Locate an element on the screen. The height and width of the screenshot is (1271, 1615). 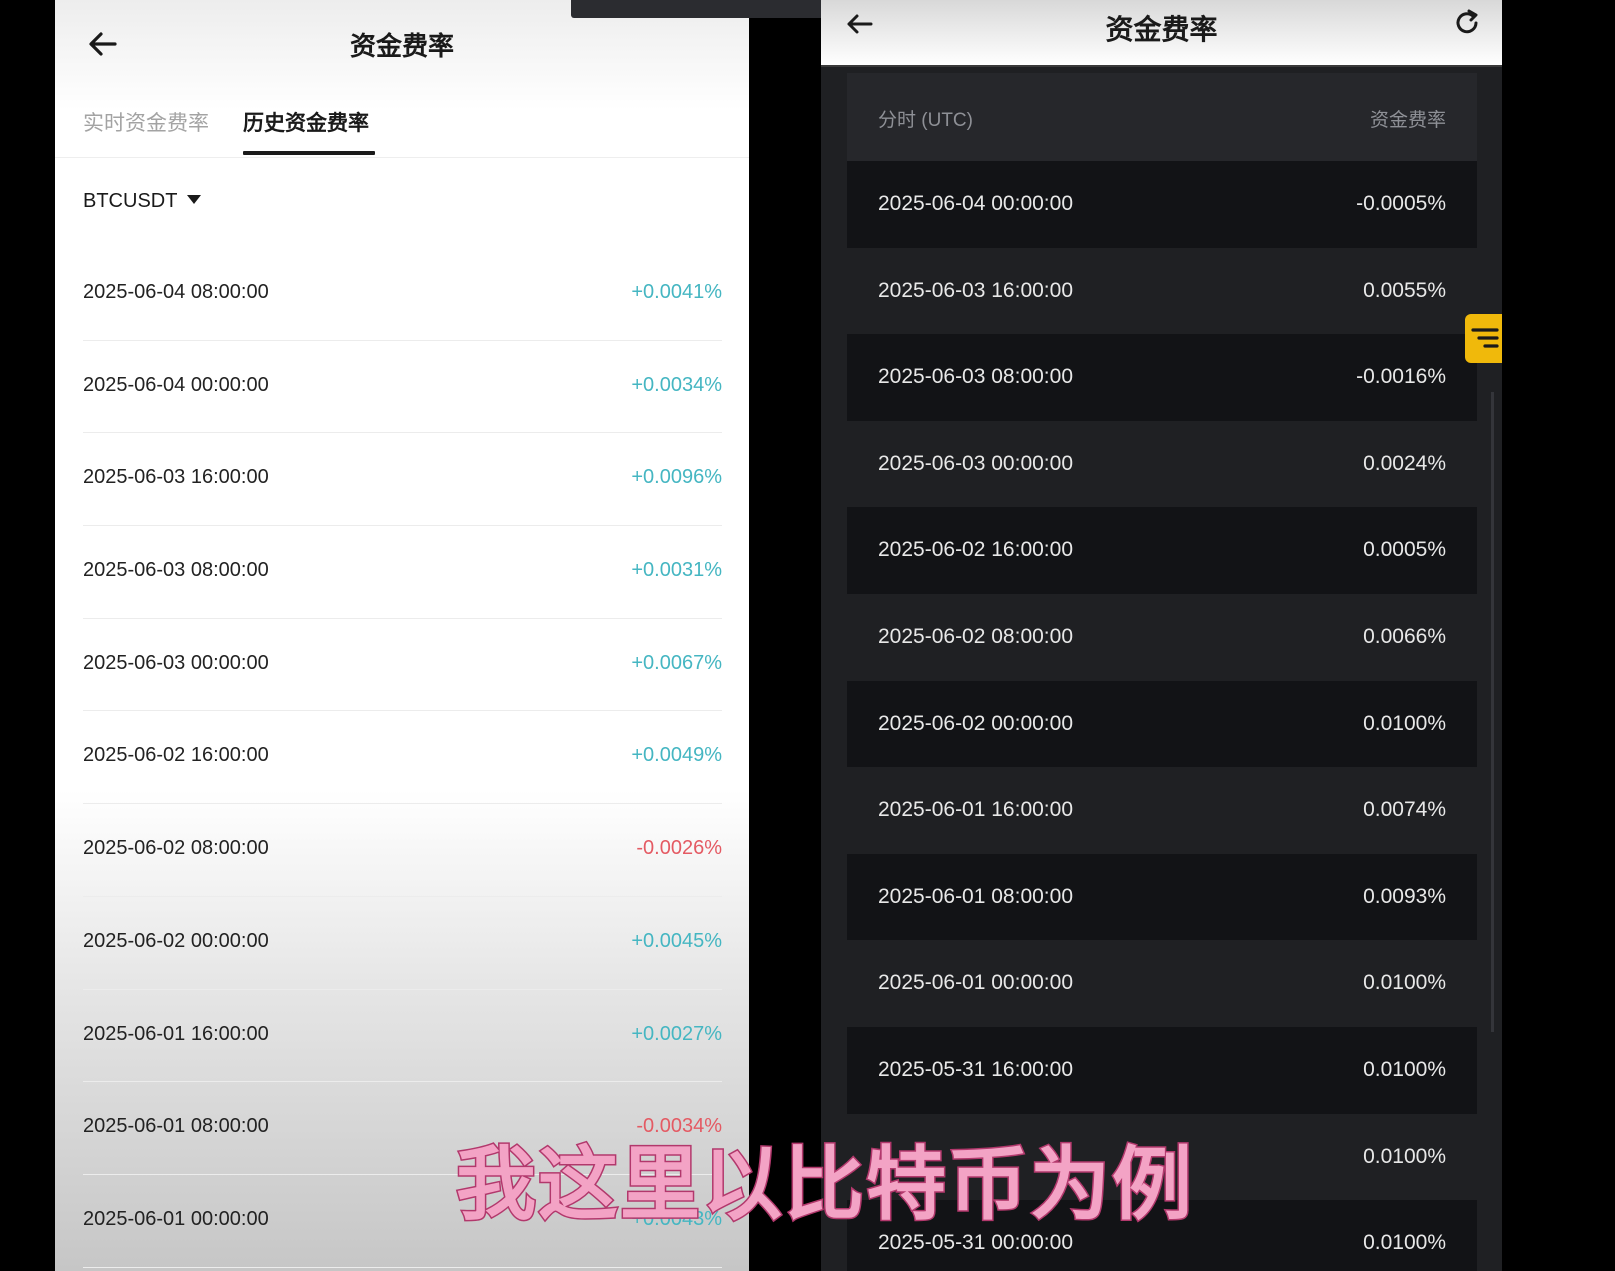
table-row: 2025-06-04 00:00:00 -0.0005% is located at coordinates (1162, 204).